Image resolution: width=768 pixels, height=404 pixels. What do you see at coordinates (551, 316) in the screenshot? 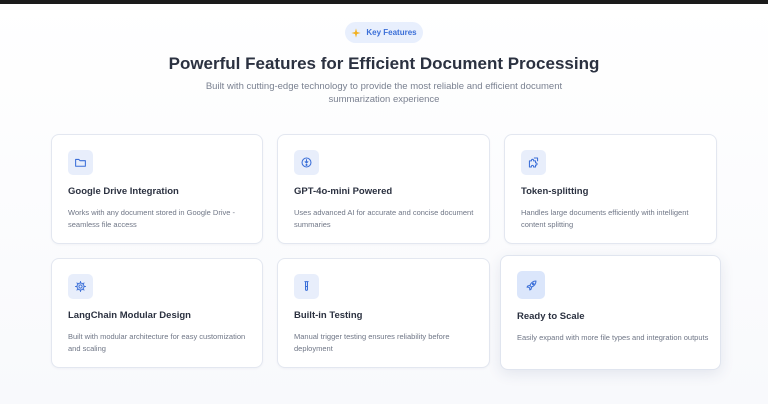
I see `feature-title: Ready to Scale` at bounding box center [551, 316].